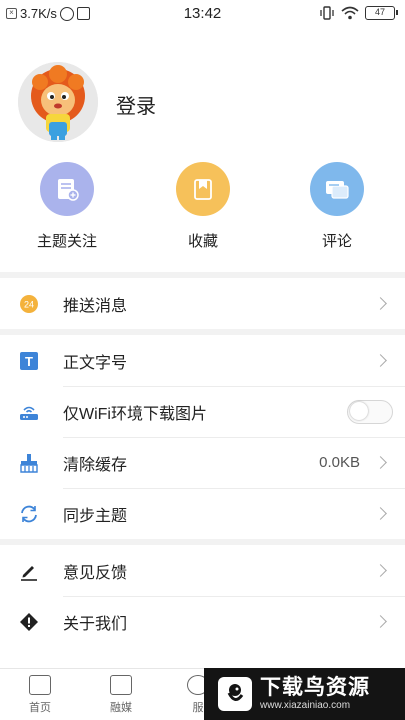 The width and height of the screenshot is (405, 720). I want to click on avatar, so click(58, 102).